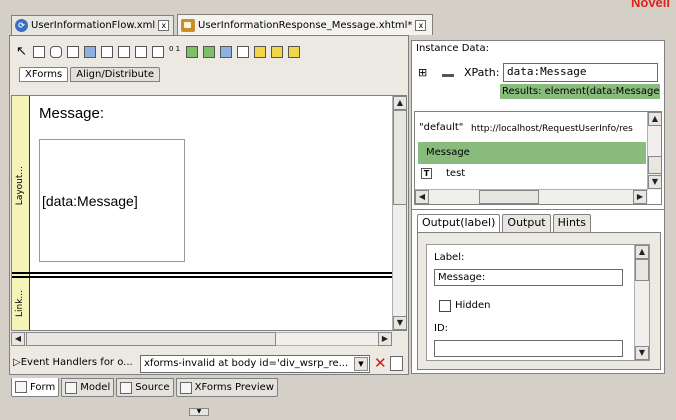 This screenshot has width=676, height=420. I want to click on secret-control-icon, so click(56, 52).